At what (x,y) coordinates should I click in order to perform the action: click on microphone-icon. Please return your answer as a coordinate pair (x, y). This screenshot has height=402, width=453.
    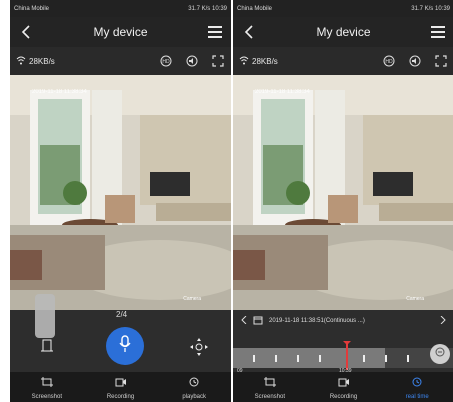
    Looking at the image, I should click on (125, 346).